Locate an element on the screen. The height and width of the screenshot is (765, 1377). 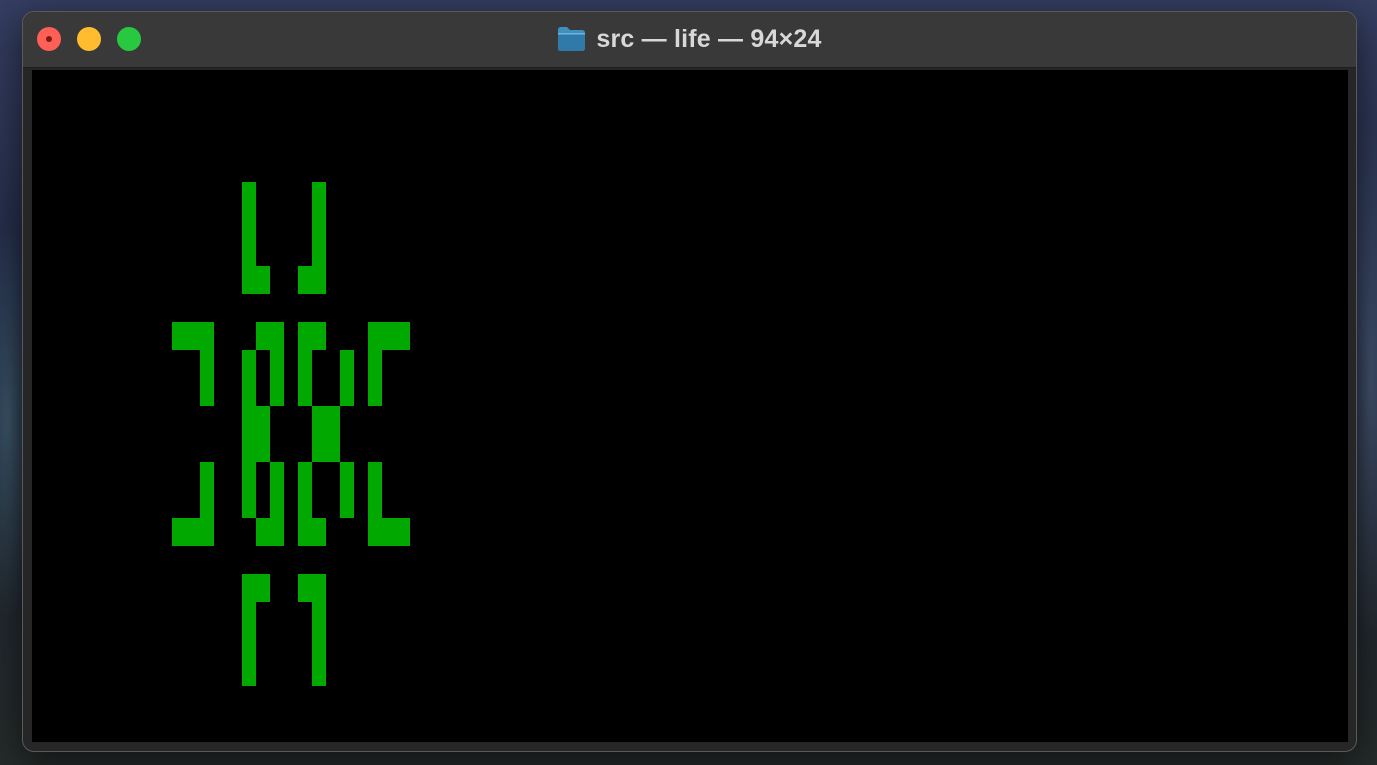
life-grid is located at coordinates (291, 434).